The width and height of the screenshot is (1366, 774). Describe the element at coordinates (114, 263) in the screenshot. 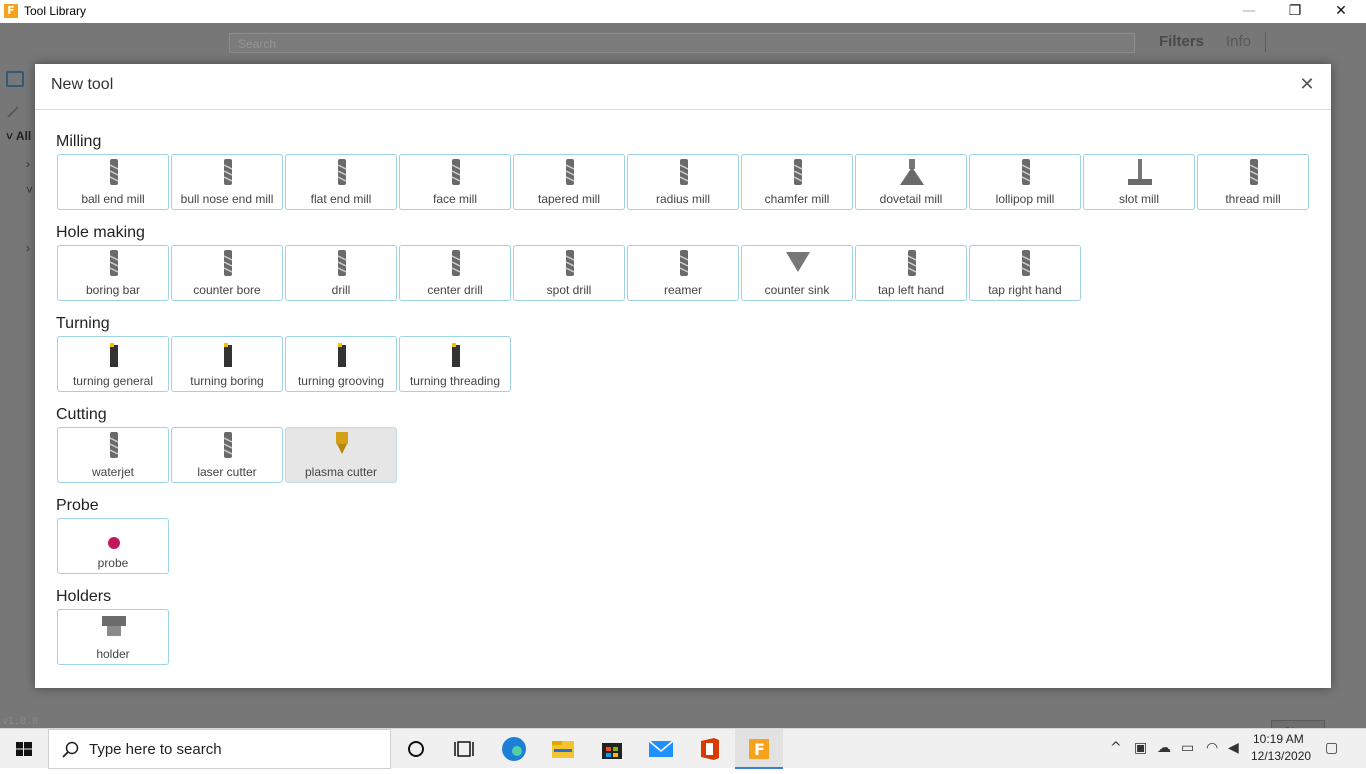

I see `boring-bar-icon` at that location.